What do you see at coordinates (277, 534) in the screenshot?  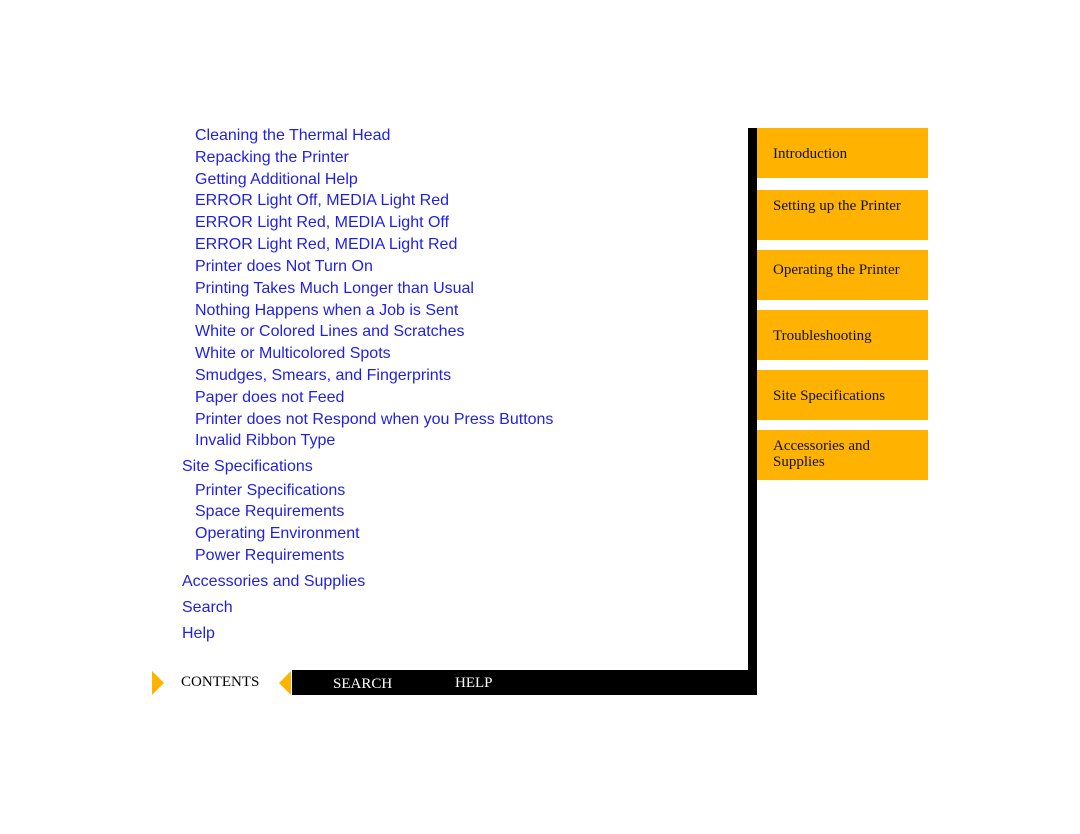 I see `contents-link: Operating Environment` at bounding box center [277, 534].